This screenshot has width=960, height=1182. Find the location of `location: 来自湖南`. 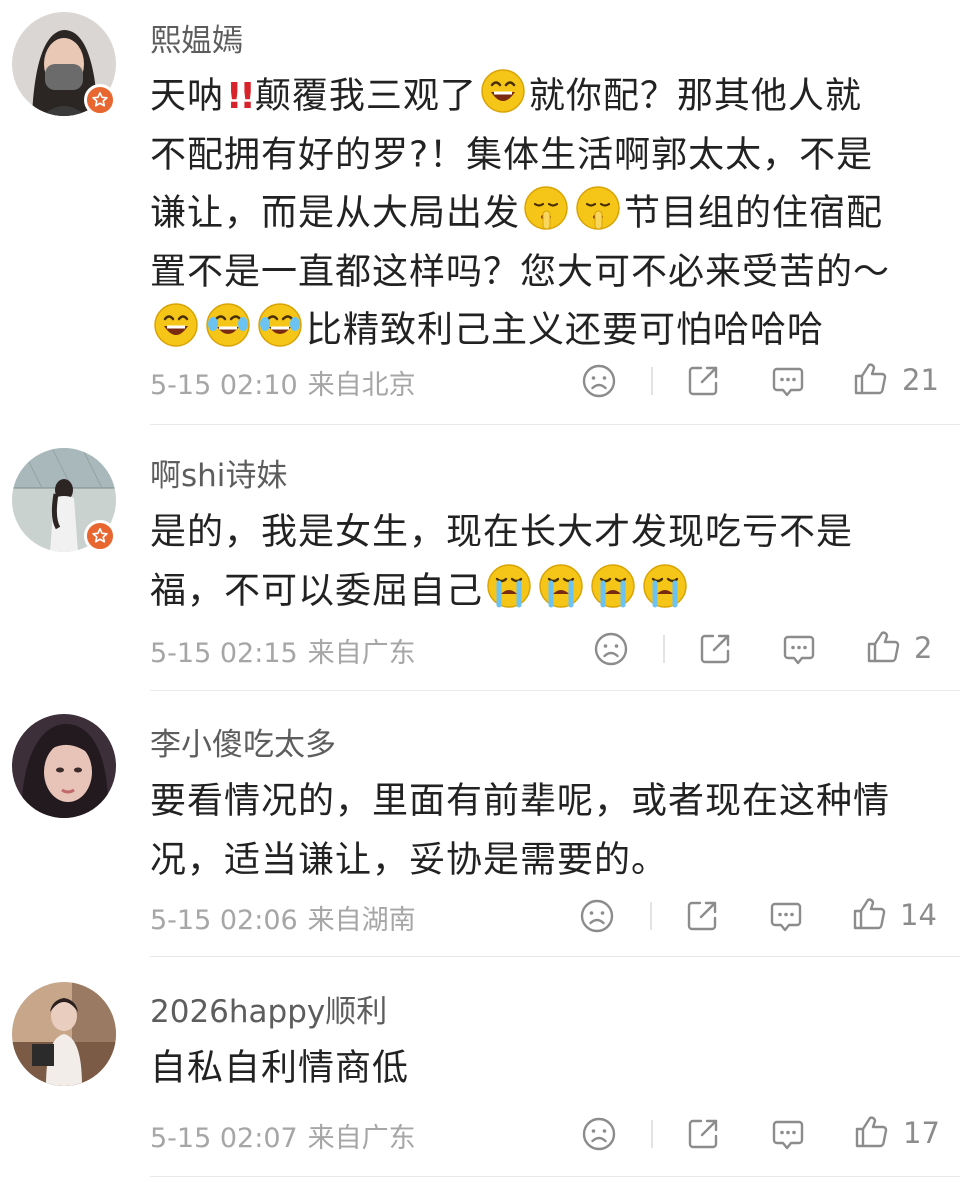

location: 来自湖南 is located at coordinates (361, 920).